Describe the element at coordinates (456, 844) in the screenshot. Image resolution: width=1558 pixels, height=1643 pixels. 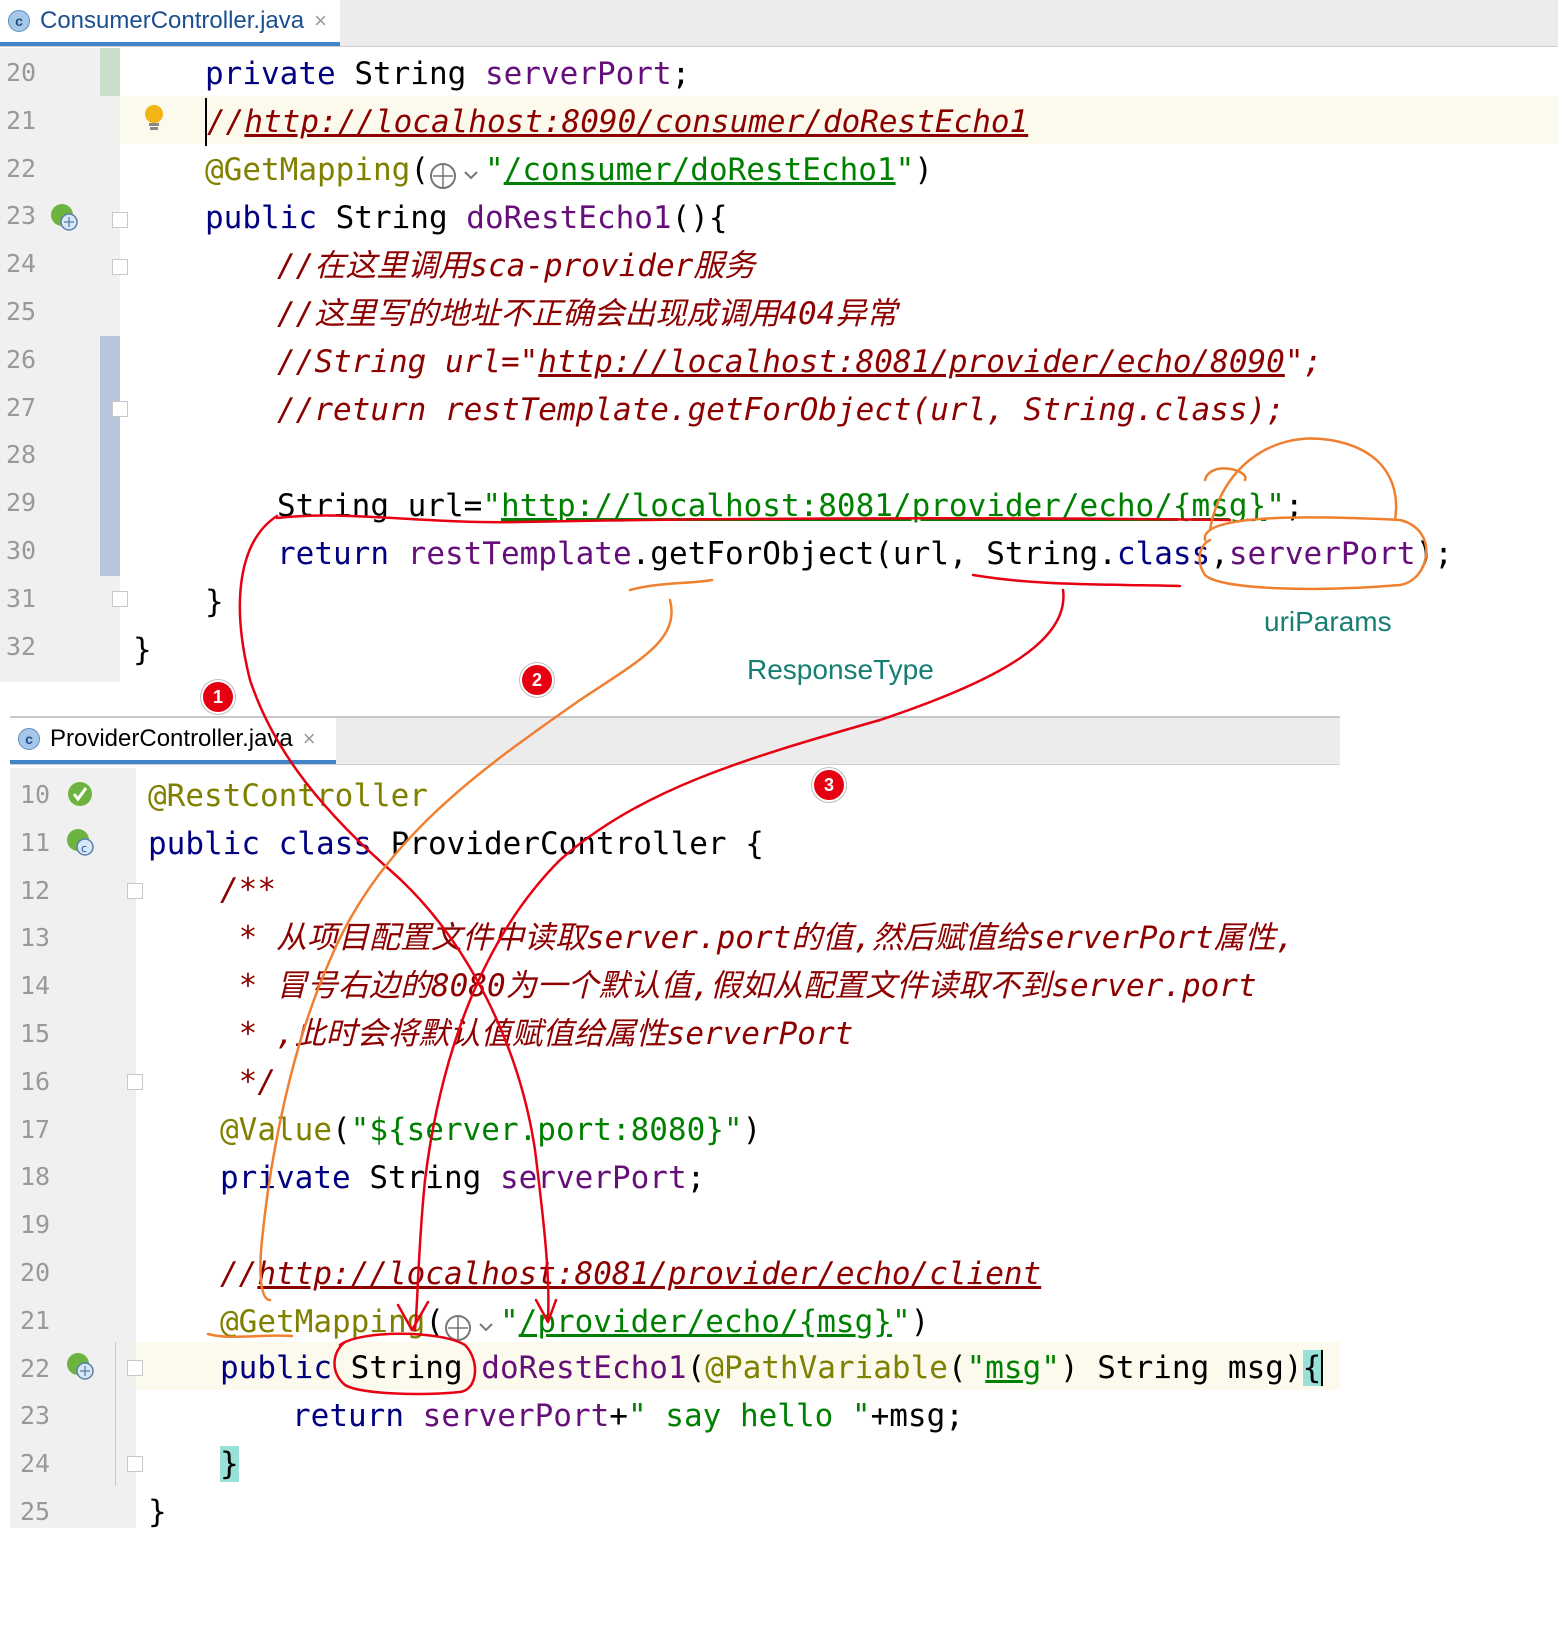
I see `code-line: public class ProviderController {` at that location.